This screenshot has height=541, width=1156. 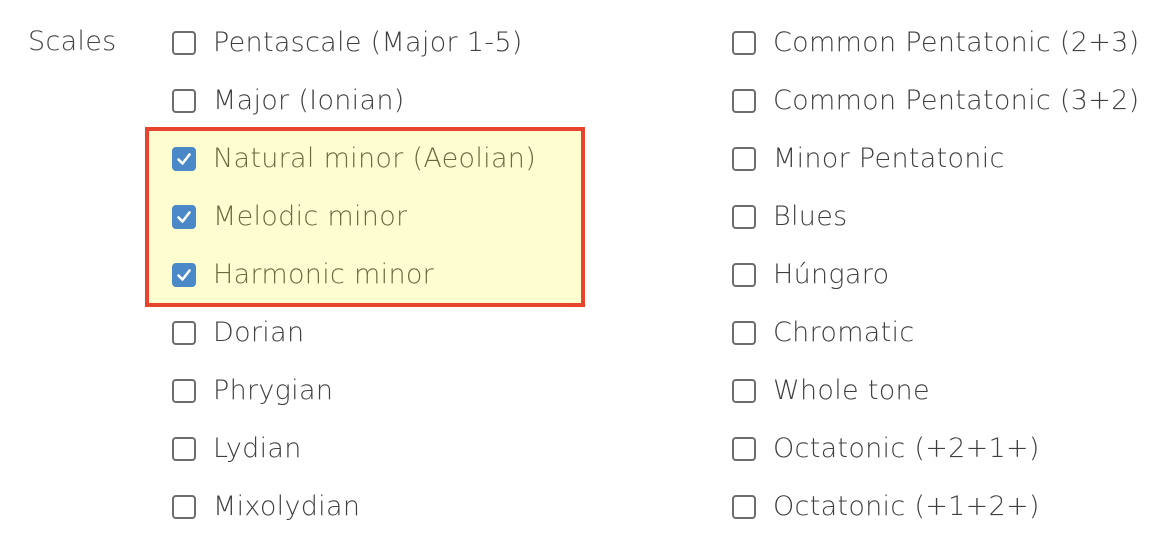 I want to click on scale-option-octatonic-2-1: Octatonic (+2+1+), so click(x=935, y=449).